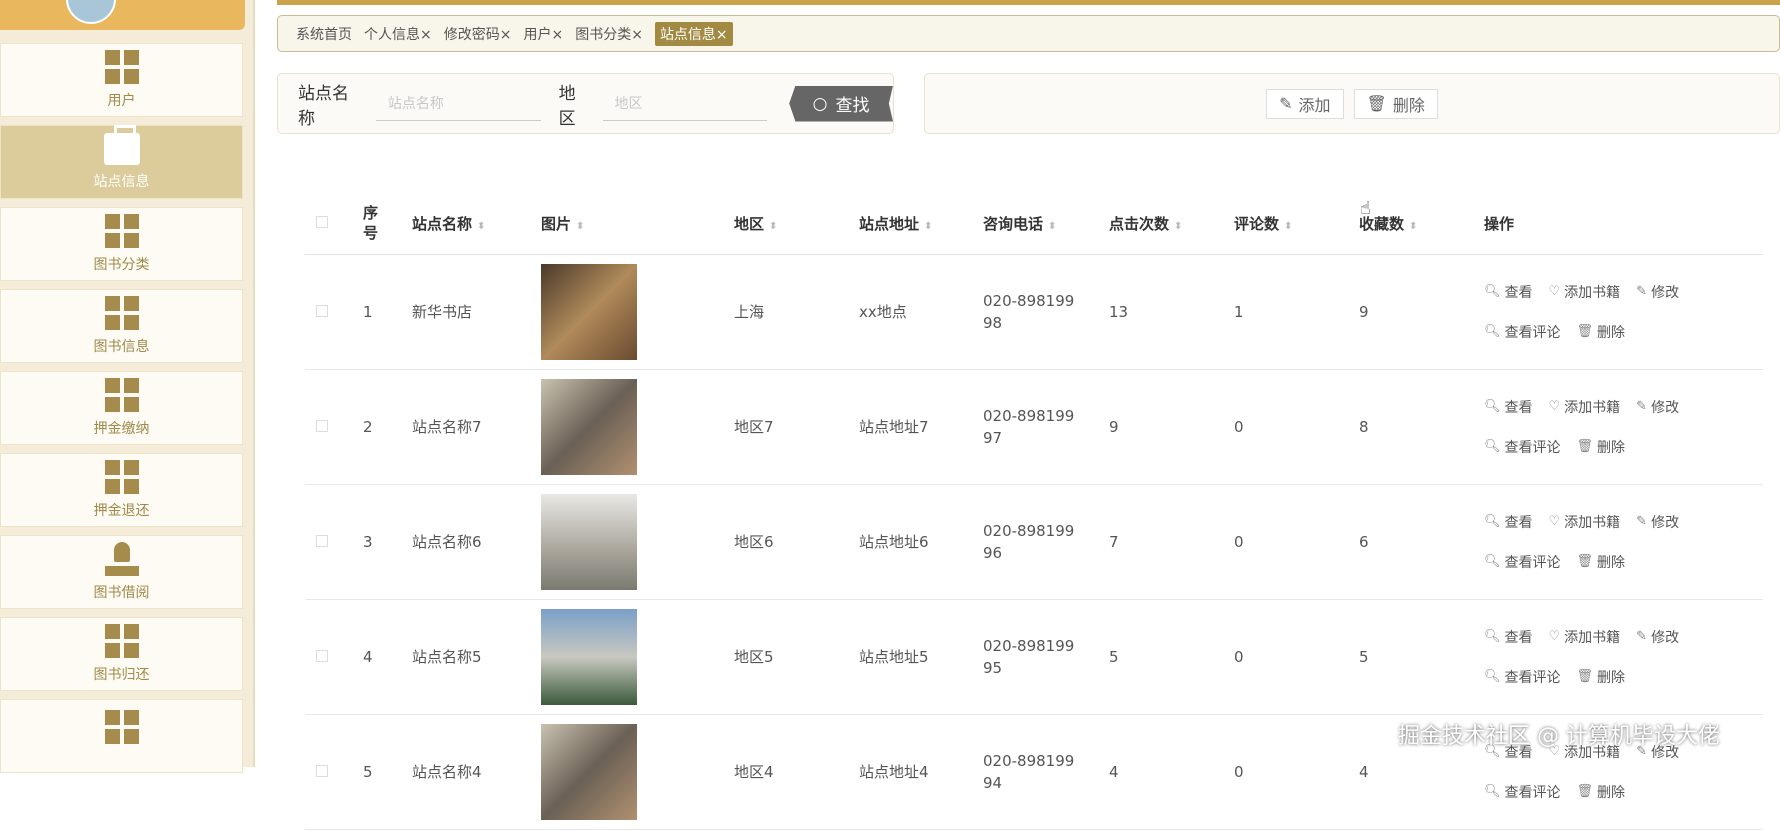 The image size is (1780, 830). What do you see at coordinates (1305, 103) in the screenshot?
I see `add-button: ✎ 添加` at bounding box center [1305, 103].